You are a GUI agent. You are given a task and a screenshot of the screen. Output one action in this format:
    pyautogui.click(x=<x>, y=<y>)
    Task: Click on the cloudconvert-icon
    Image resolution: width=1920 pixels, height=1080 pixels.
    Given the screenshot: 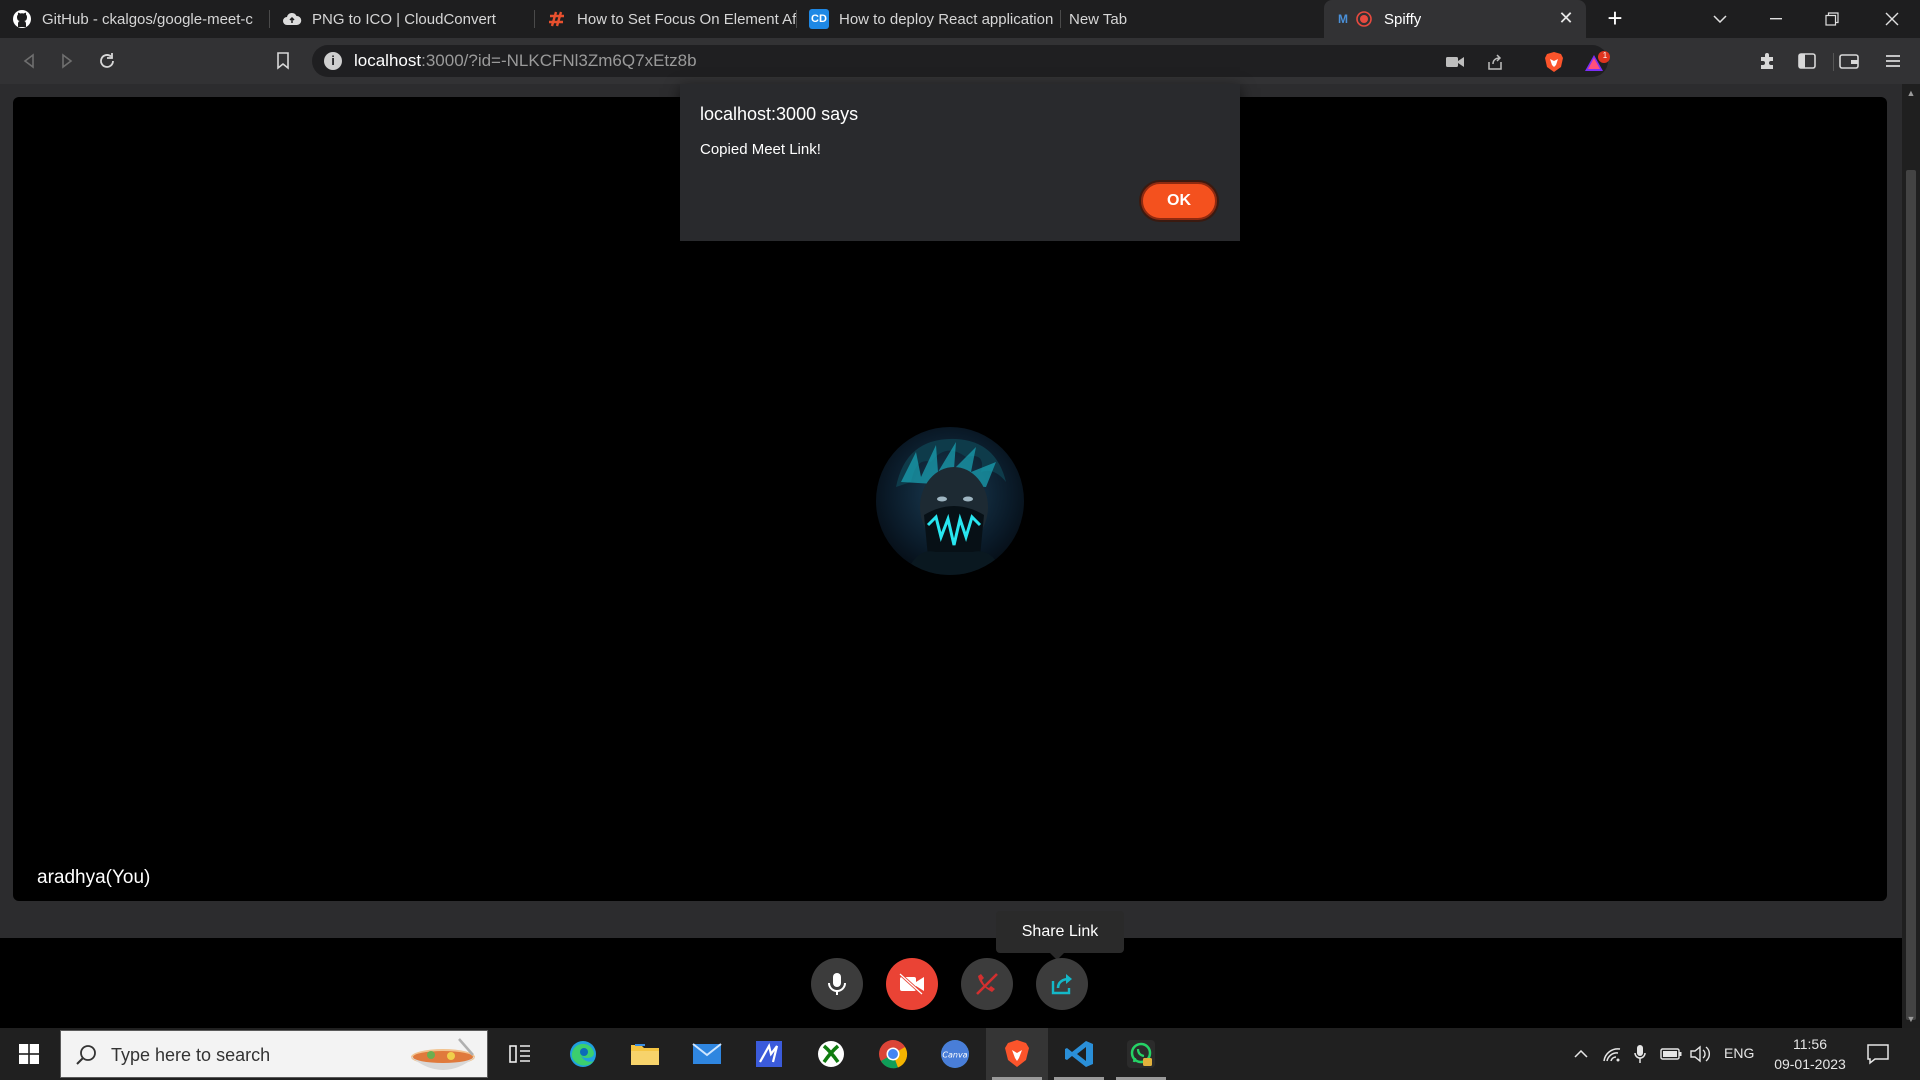 What is the action you would take?
    pyautogui.click(x=292, y=19)
    